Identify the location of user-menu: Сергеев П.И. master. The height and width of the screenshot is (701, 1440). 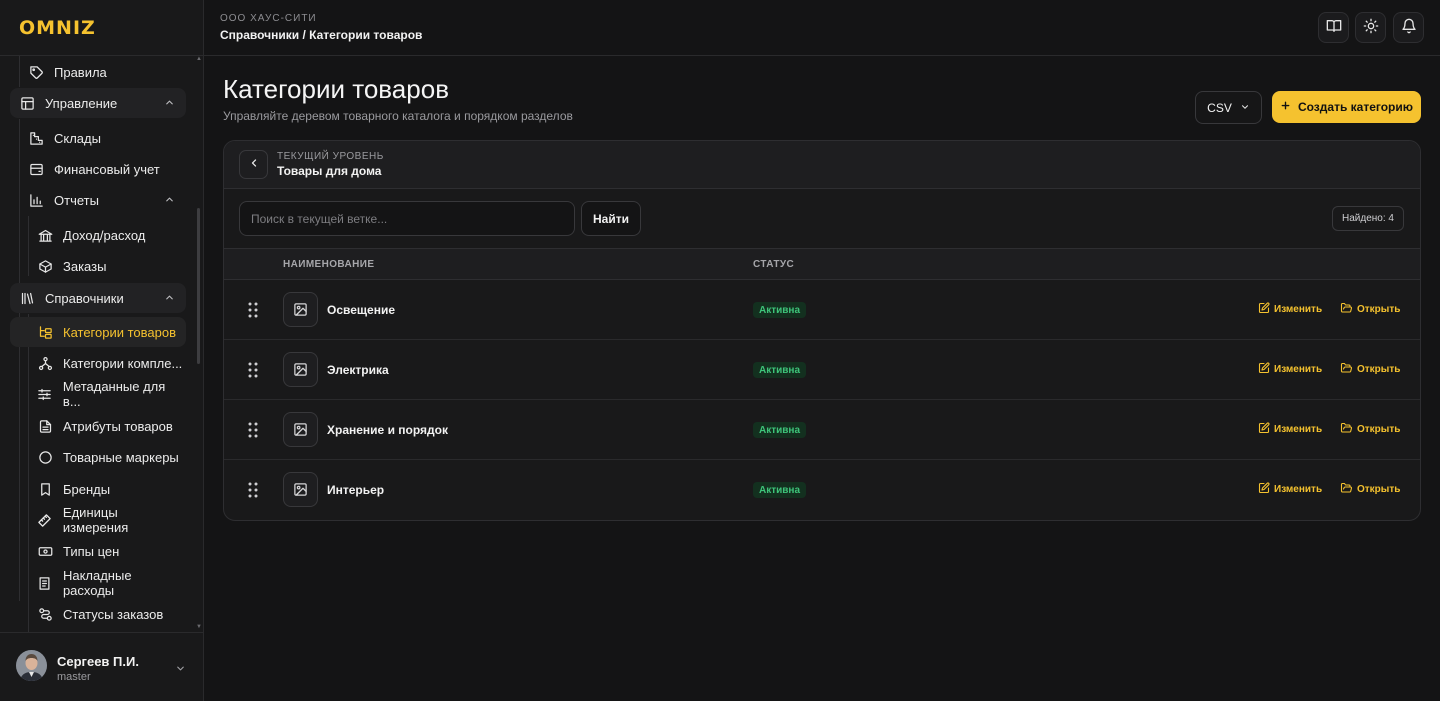
(101, 666).